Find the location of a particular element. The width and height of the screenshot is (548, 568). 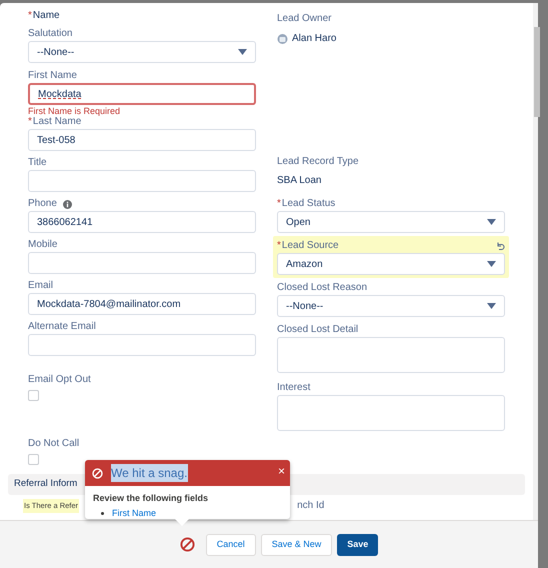

bullet-icon is located at coordinates (102, 513).